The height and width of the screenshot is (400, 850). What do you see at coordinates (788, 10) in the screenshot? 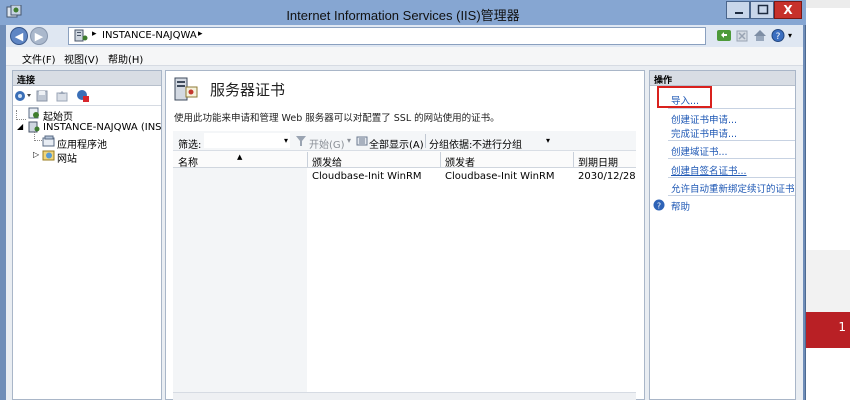
I see `close-button: X` at bounding box center [788, 10].